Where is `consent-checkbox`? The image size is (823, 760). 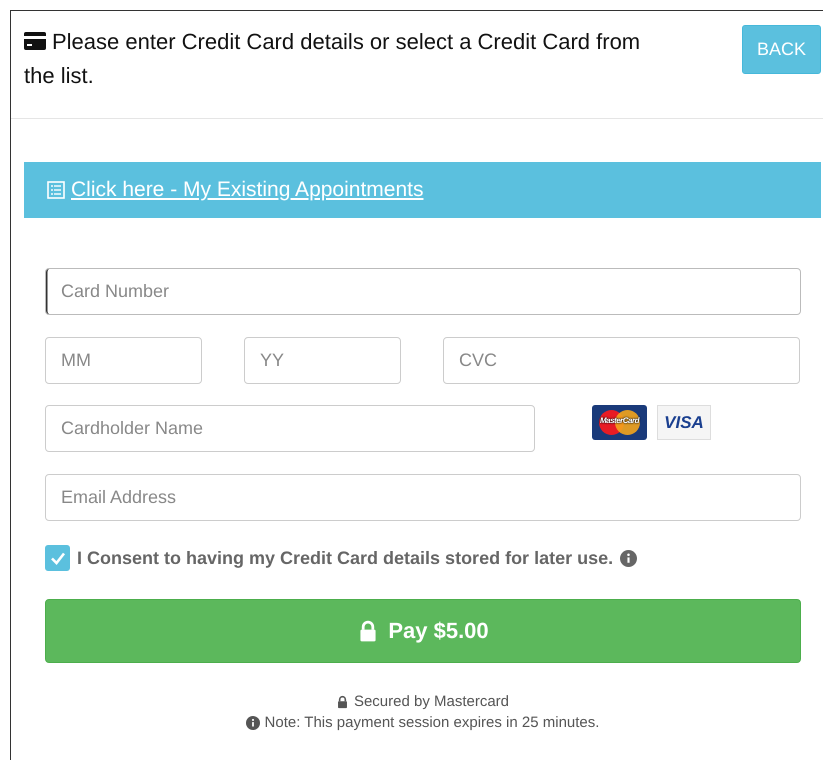
consent-checkbox is located at coordinates (57, 558).